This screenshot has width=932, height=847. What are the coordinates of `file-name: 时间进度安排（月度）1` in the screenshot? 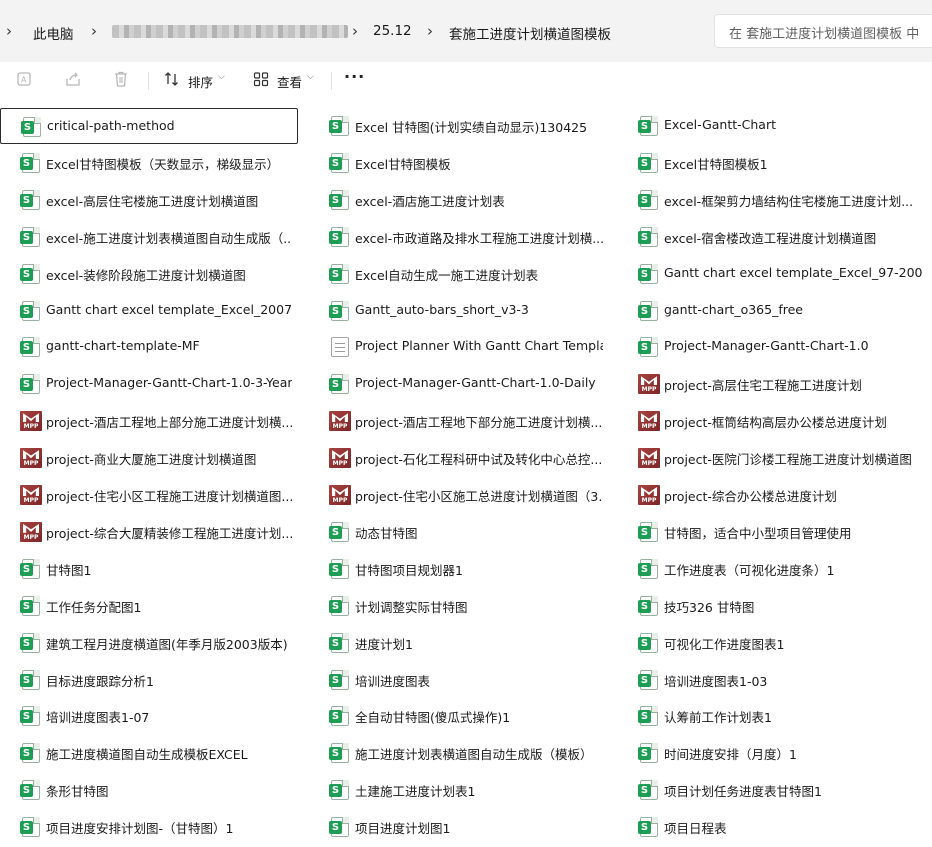 It's located at (730, 755).